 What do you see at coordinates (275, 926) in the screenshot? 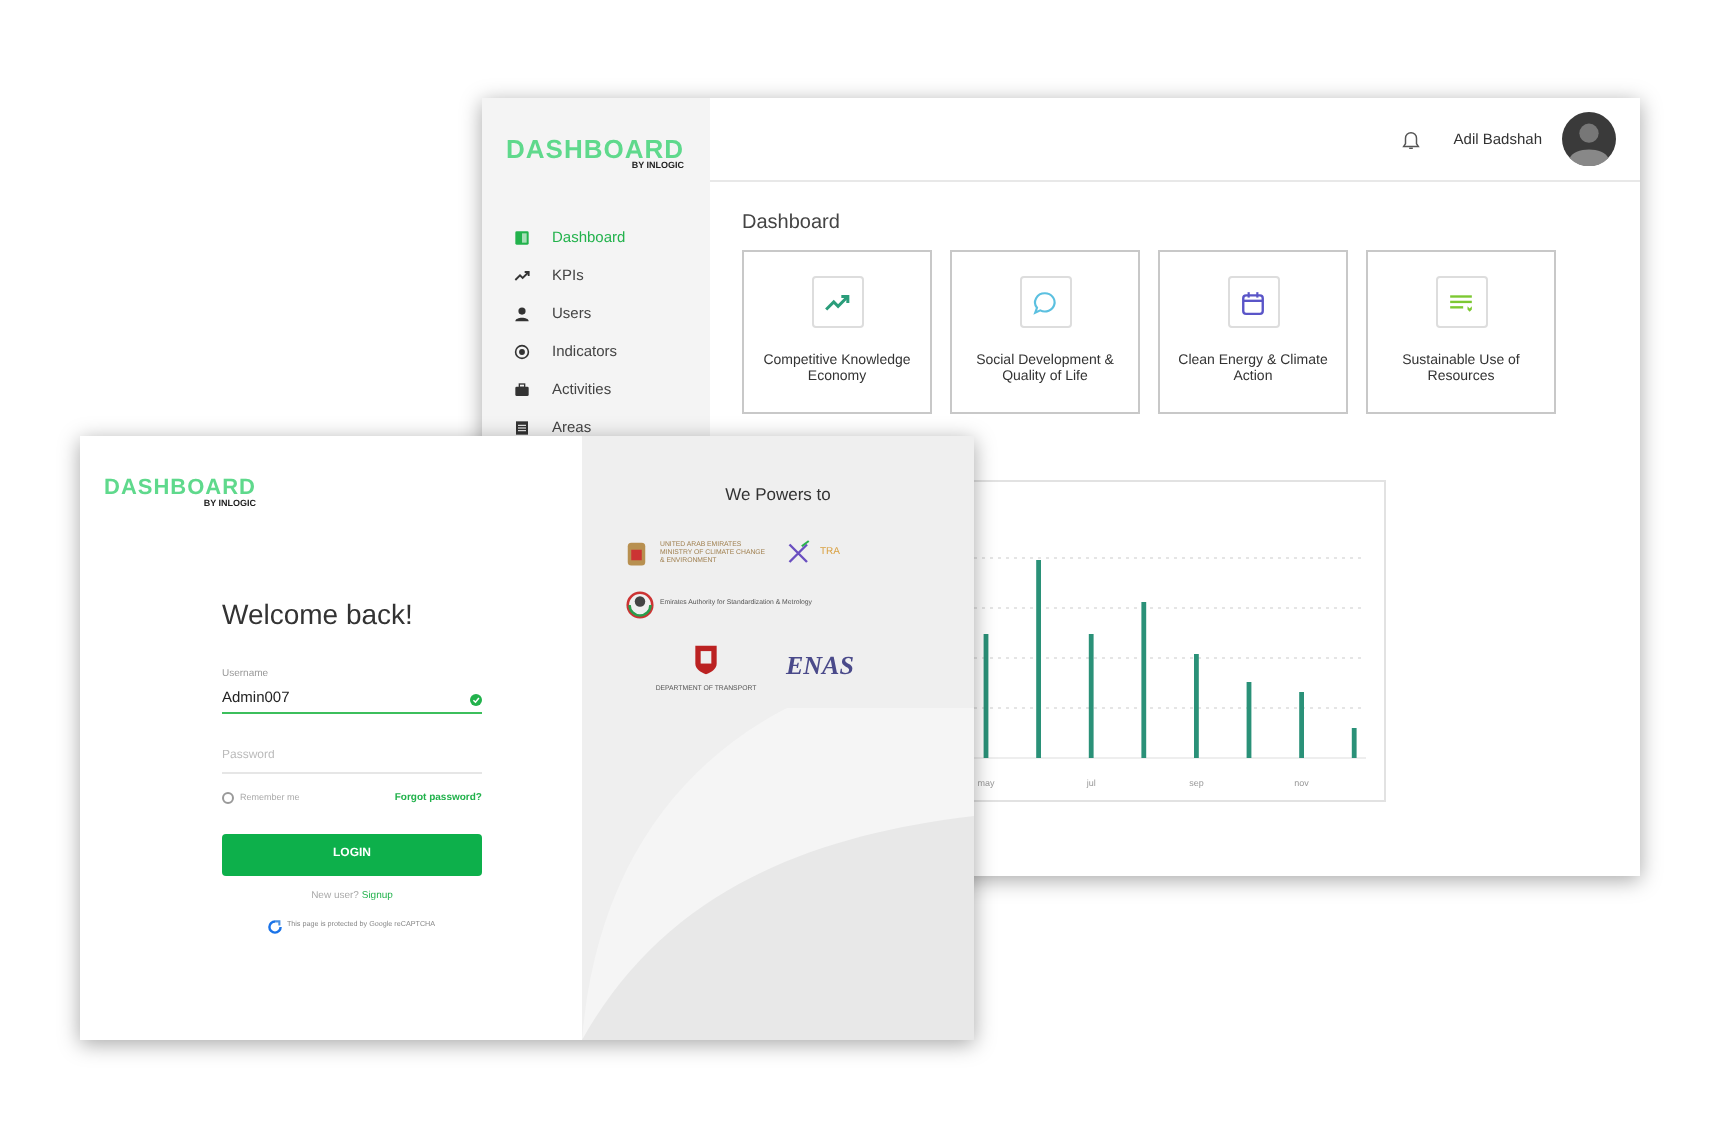
I see `recaptcha-icon` at bounding box center [275, 926].